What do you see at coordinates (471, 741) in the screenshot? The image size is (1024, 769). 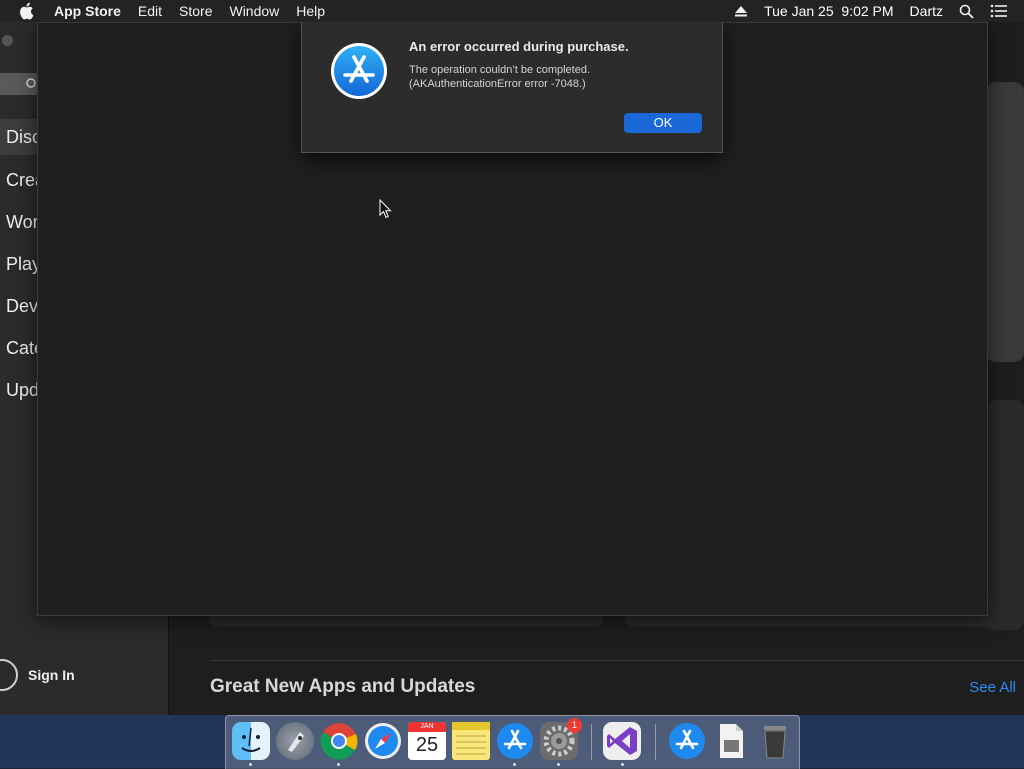 I see `notes-icon` at bounding box center [471, 741].